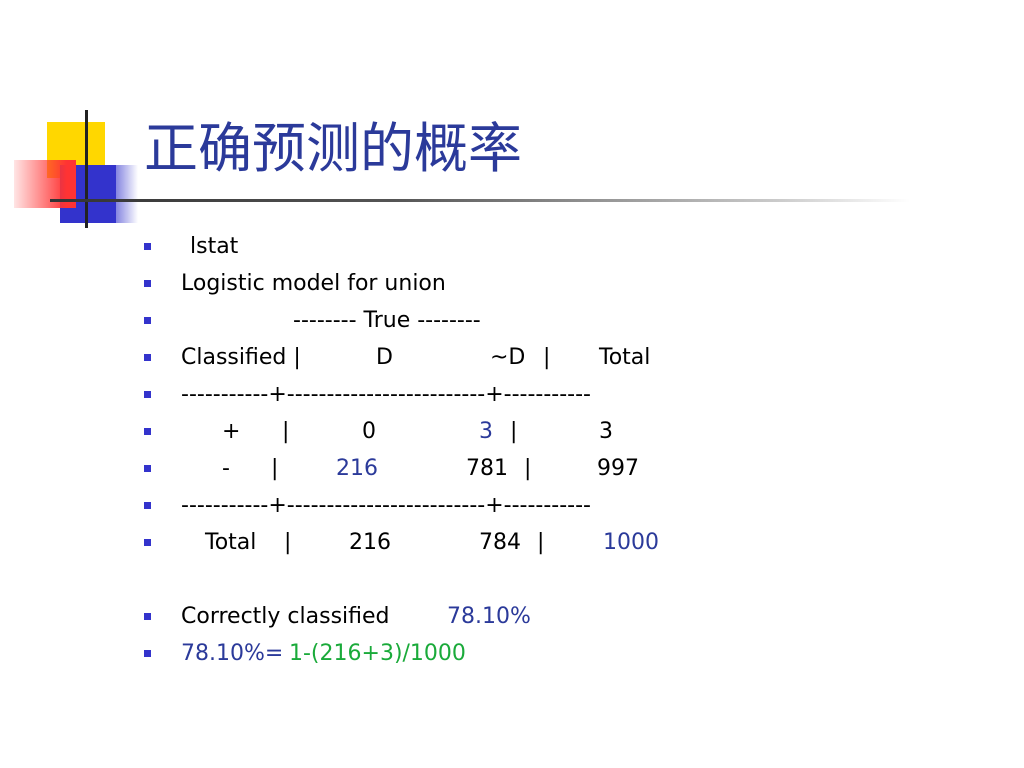  What do you see at coordinates (387, 320) in the screenshot?
I see `true-header: -------- True --------` at bounding box center [387, 320].